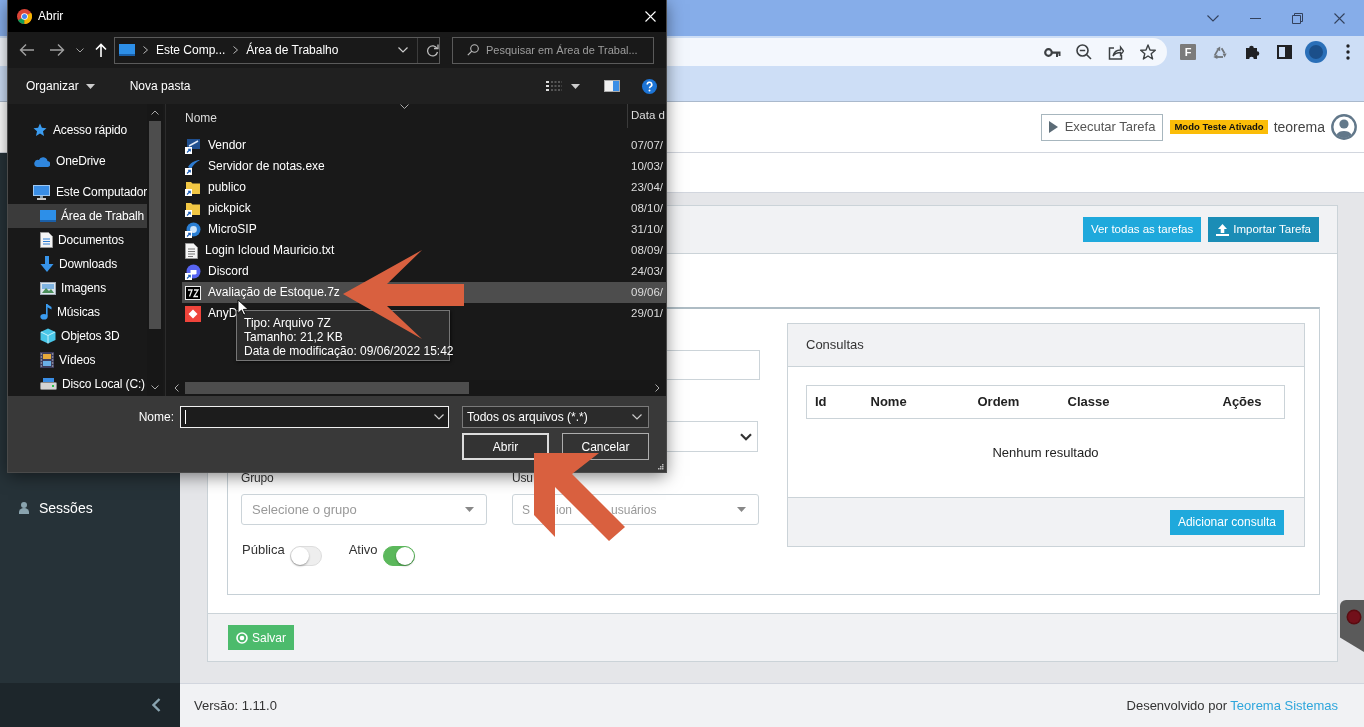 This screenshot has height=727, width=1364. What do you see at coordinates (1242, 402) in the screenshot?
I see `column-header: Ações` at bounding box center [1242, 402].